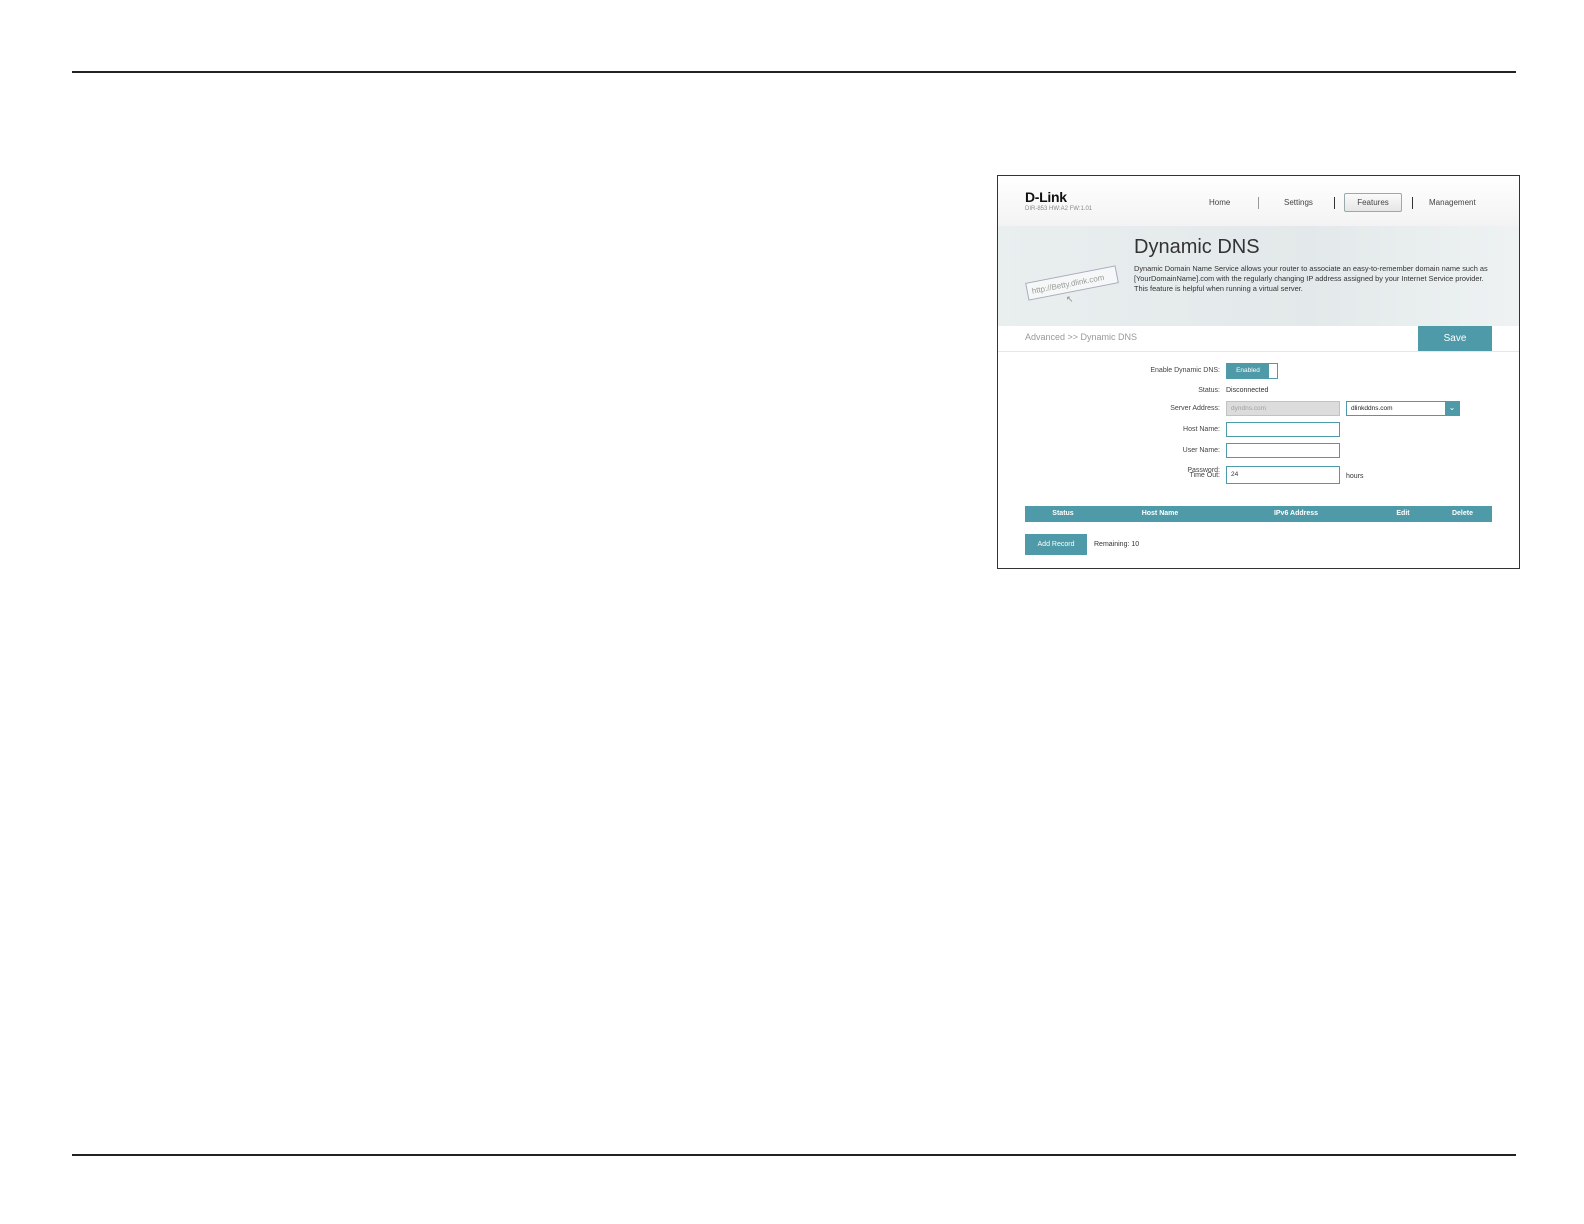  Describe the element at coordinates (1197, 247) in the screenshot. I see `page-title: Dynamic DNS` at that location.